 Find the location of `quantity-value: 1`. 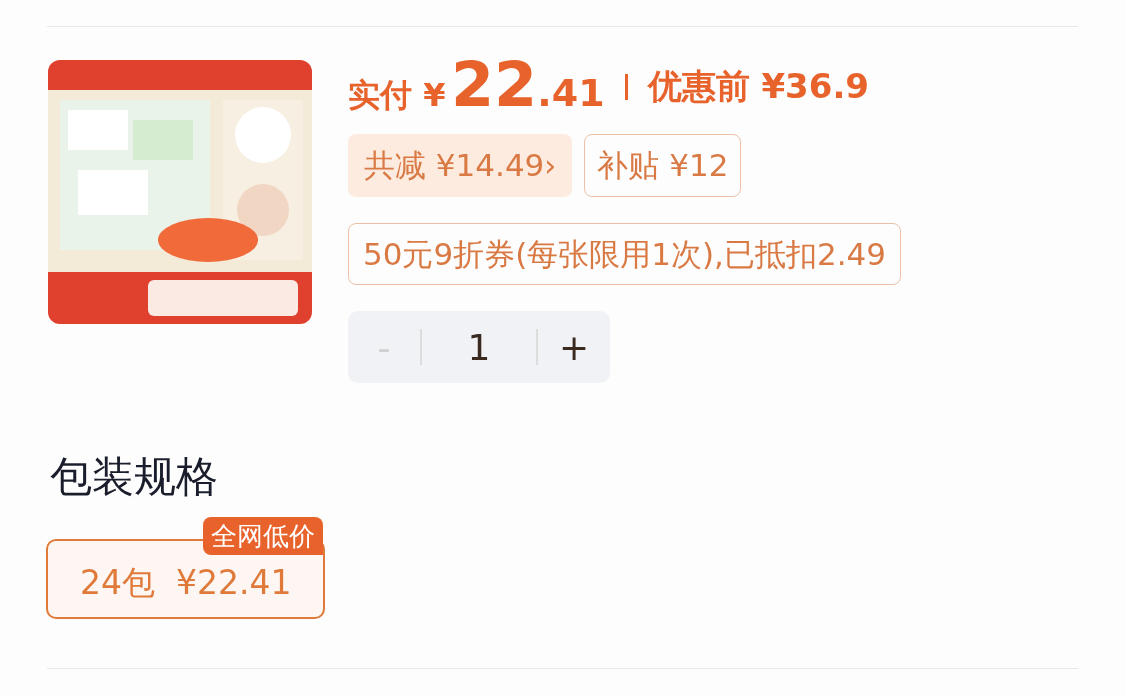

quantity-value: 1 is located at coordinates (479, 347).